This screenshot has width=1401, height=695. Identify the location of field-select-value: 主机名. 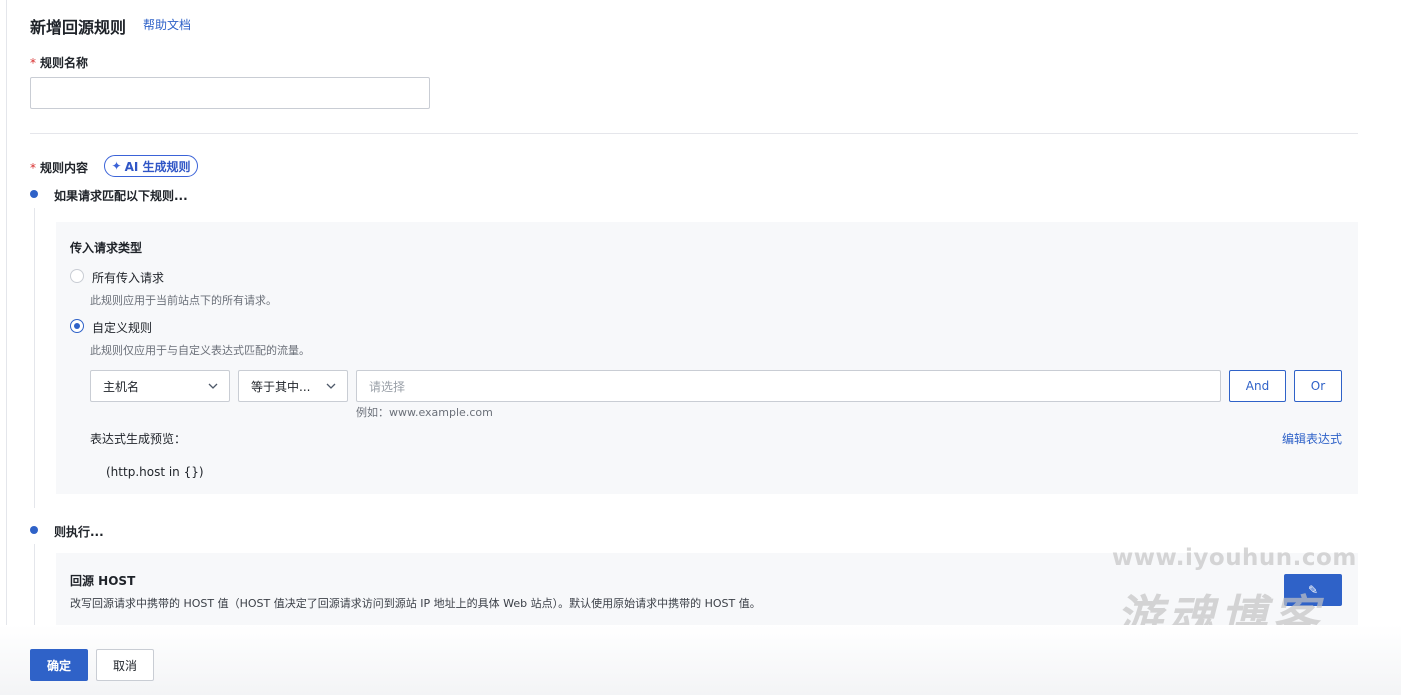
(121, 386).